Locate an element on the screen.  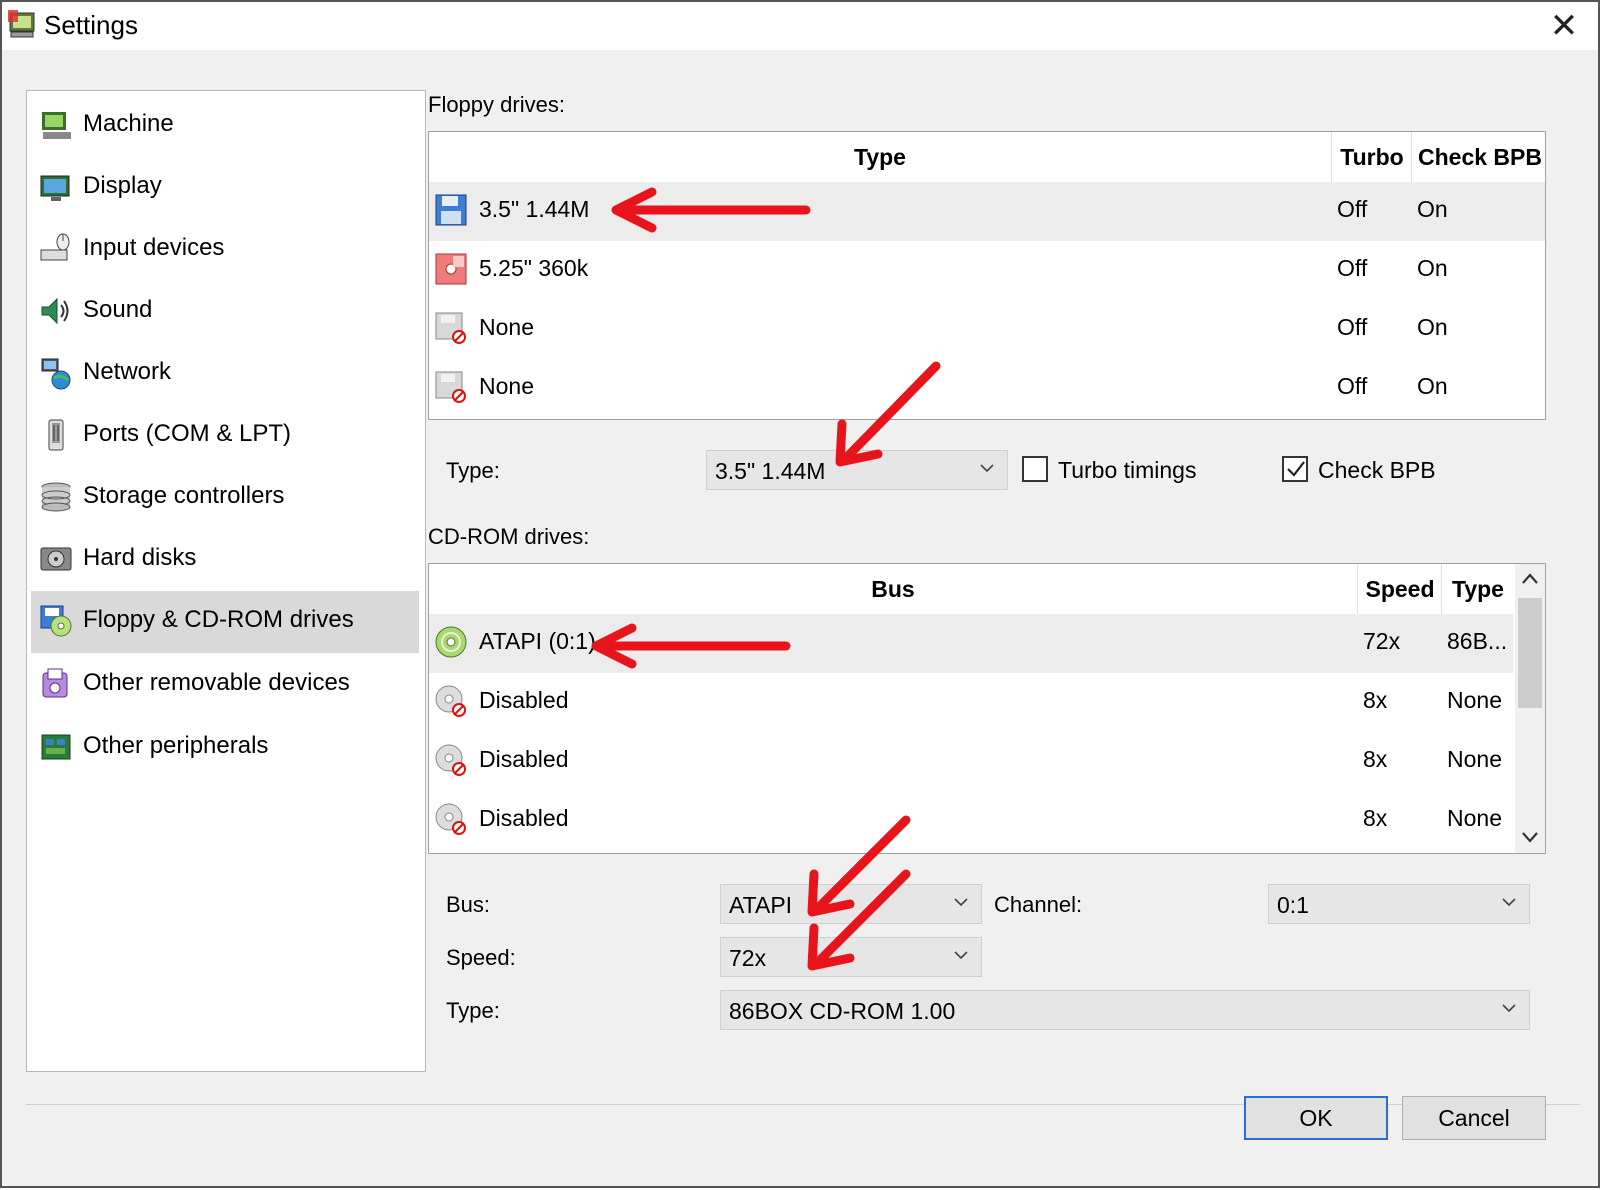
ports-icon is located at coordinates (56, 435).